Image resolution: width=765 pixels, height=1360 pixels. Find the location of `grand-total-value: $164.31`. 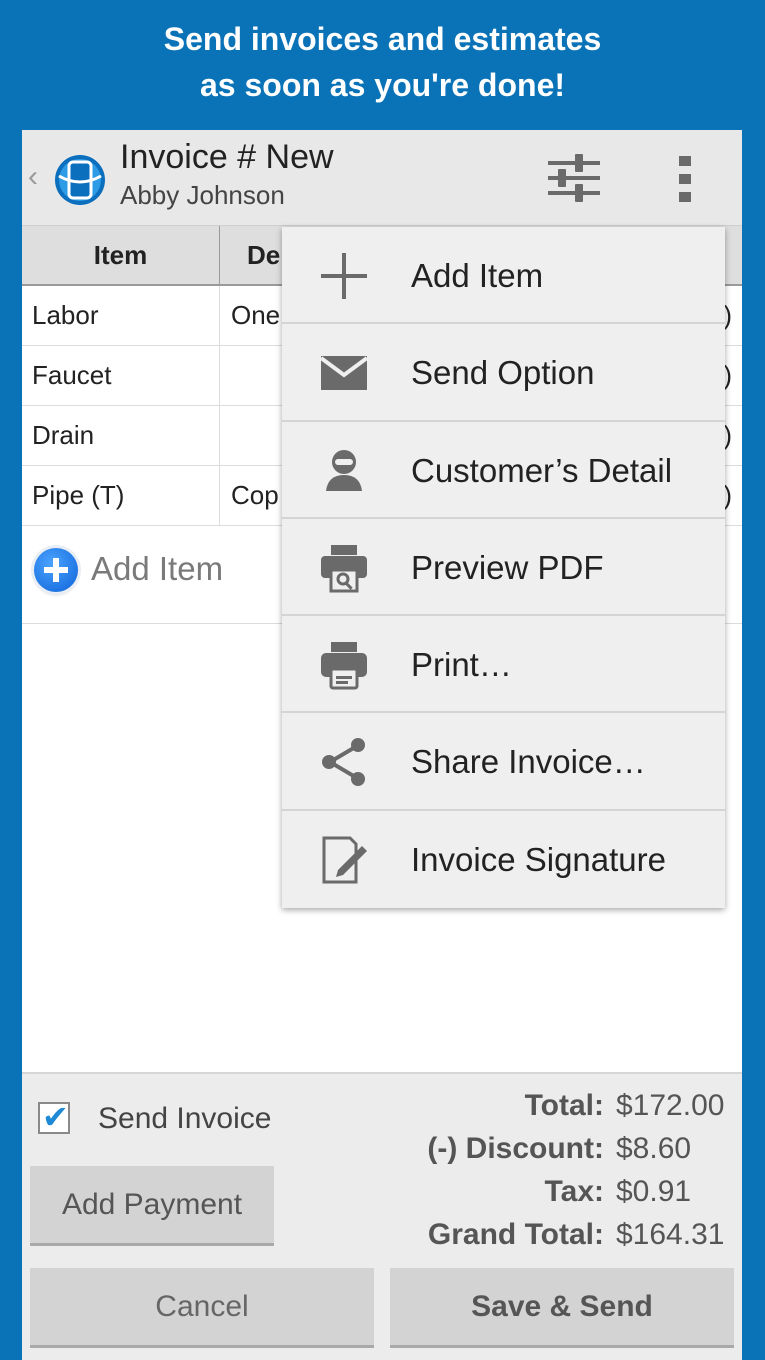

grand-total-value: $164.31 is located at coordinates (670, 1234).